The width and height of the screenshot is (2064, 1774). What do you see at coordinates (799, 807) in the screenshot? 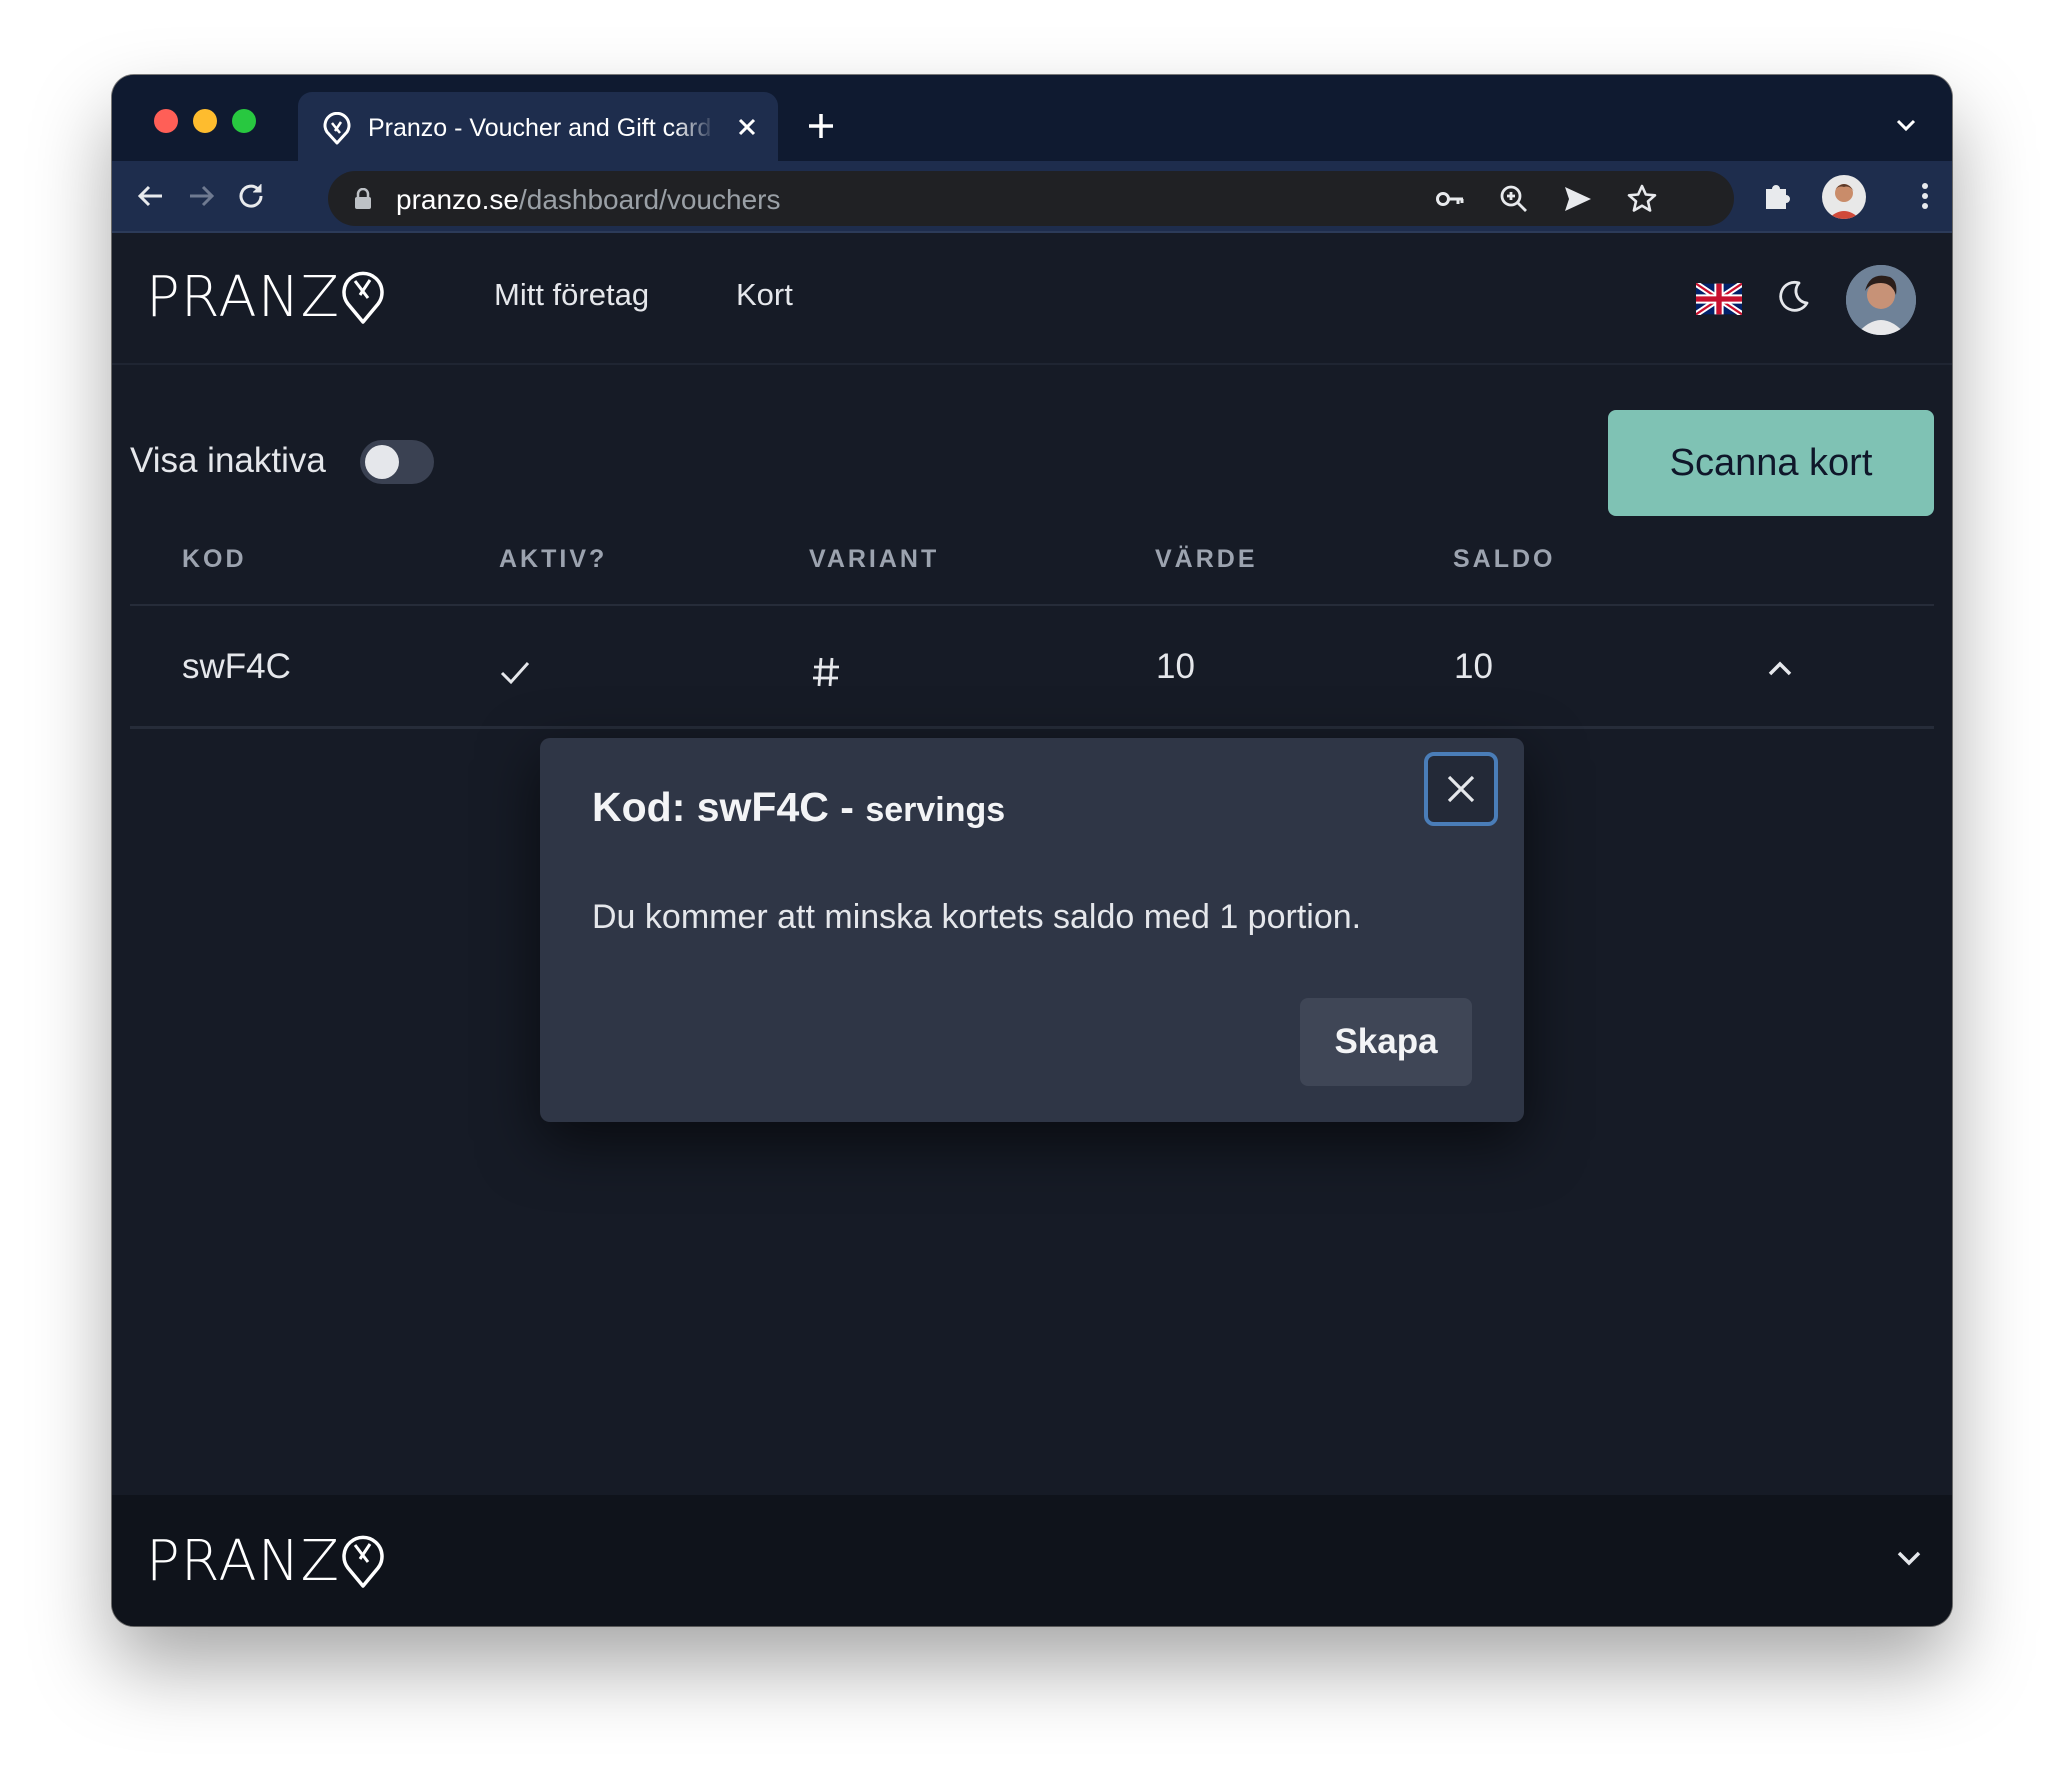
I see `modal-title: Kod: swF4C - servings` at bounding box center [799, 807].